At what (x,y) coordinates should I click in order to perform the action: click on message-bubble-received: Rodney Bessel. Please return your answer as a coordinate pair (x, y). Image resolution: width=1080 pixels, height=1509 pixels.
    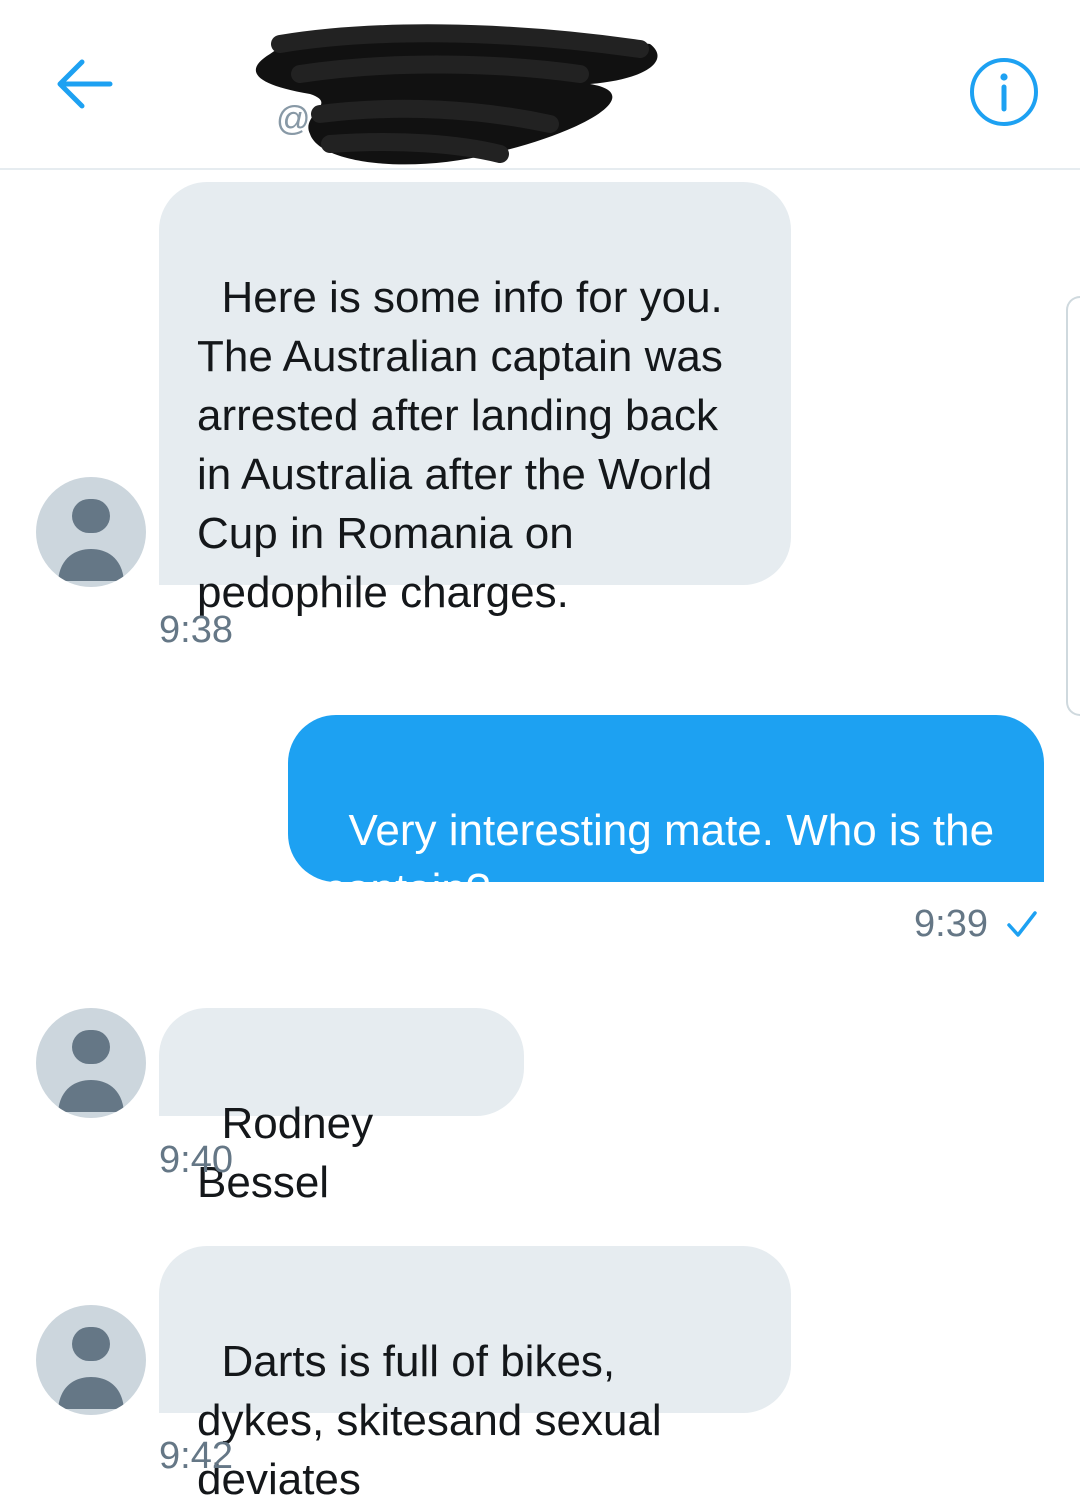
    Looking at the image, I should click on (341, 1107).